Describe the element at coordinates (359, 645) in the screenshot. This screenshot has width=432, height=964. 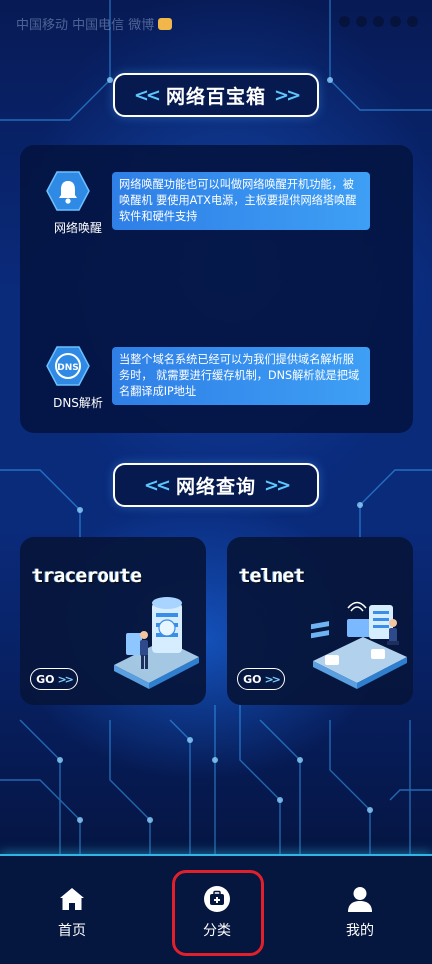
I see `network-illustration-icon` at that location.